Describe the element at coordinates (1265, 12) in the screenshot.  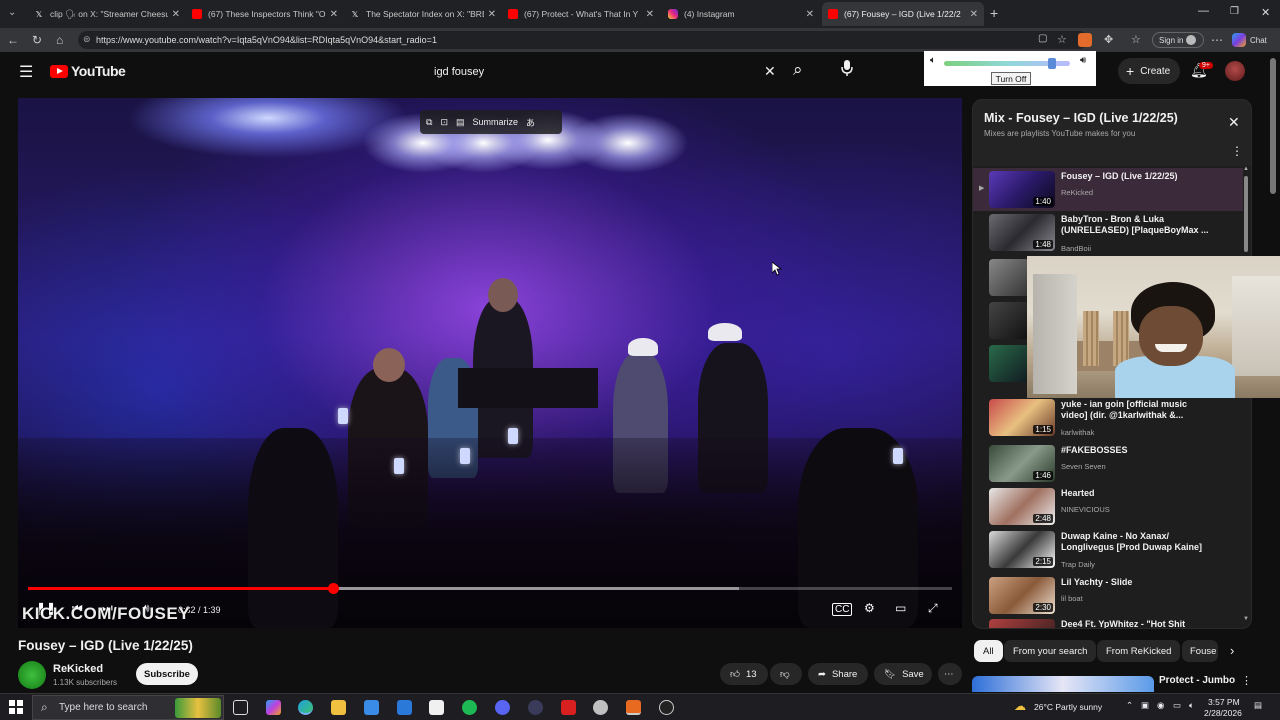
I see `window-close-icon: ✕` at that location.